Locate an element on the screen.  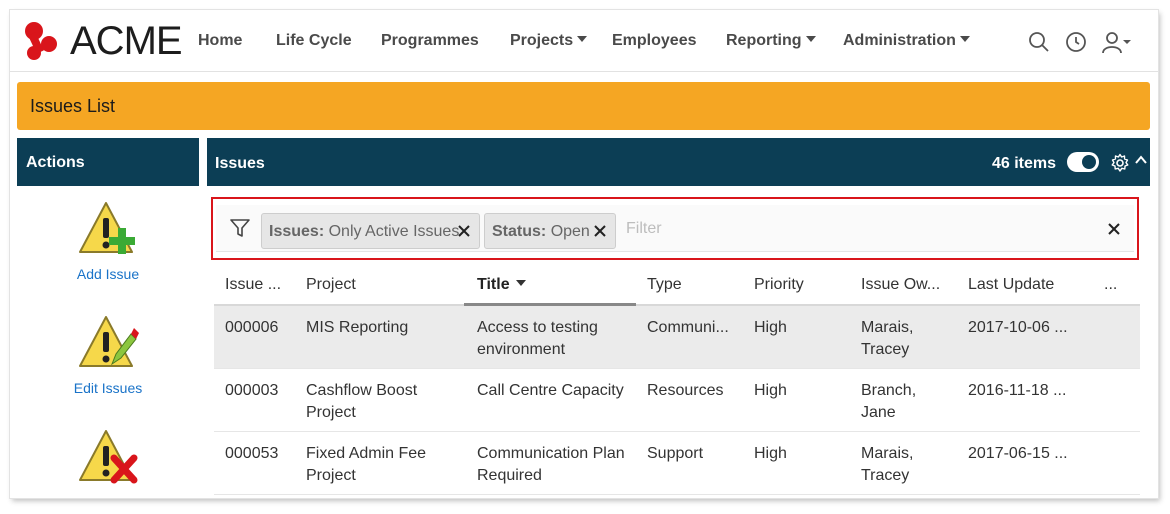
cell-title: Call Centre Capacity is located at coordinates (550, 391).